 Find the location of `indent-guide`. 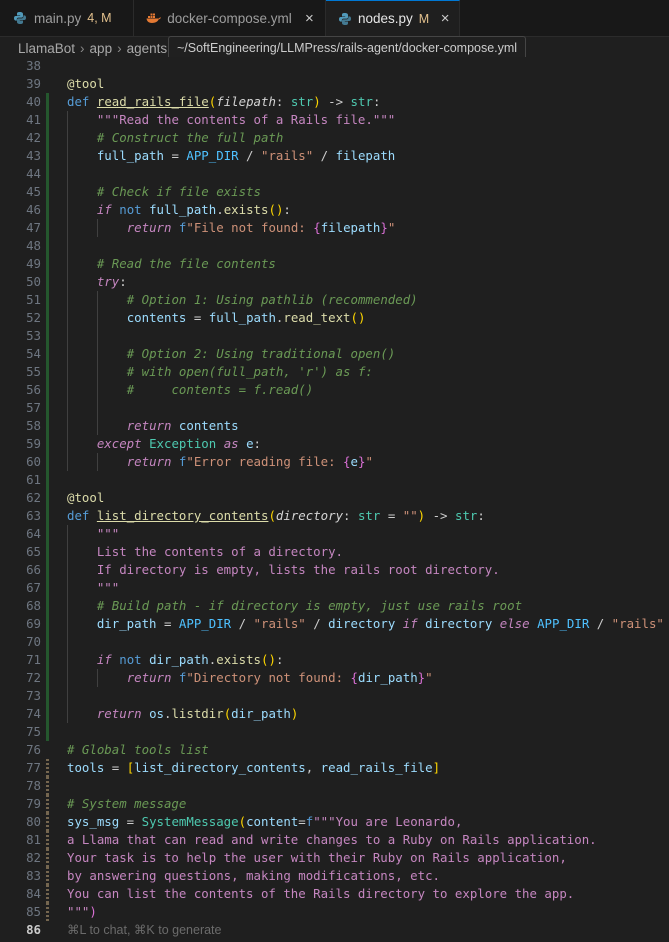

indent-guide is located at coordinates (97, 678).